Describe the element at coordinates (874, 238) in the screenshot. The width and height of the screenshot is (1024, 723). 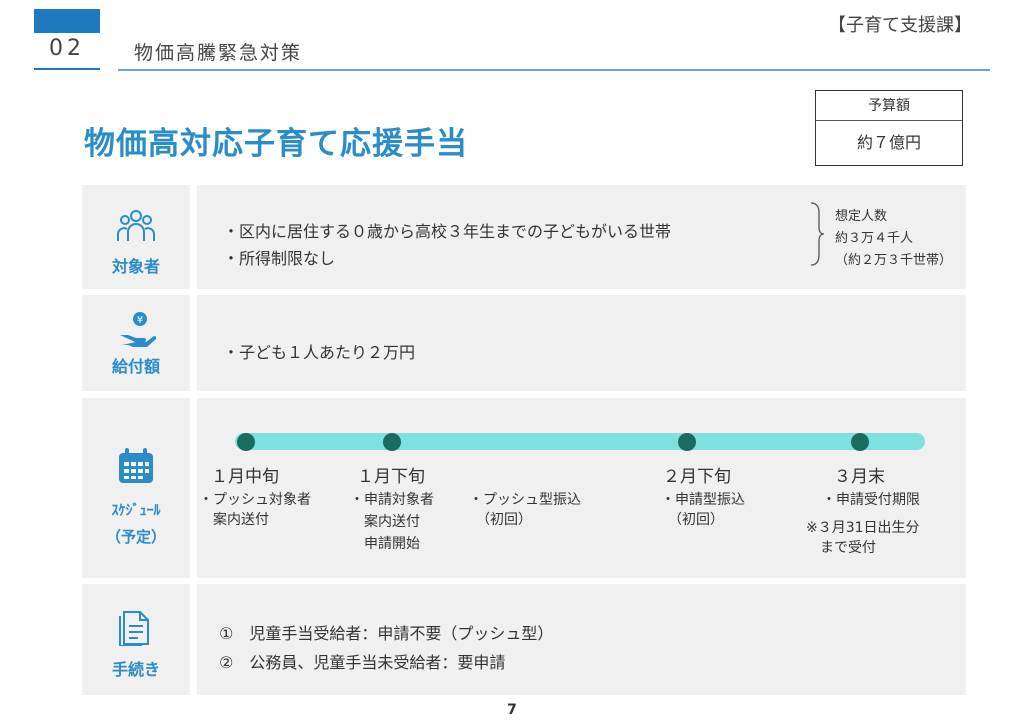
I see `target-note-2: 約３万４千人` at that location.